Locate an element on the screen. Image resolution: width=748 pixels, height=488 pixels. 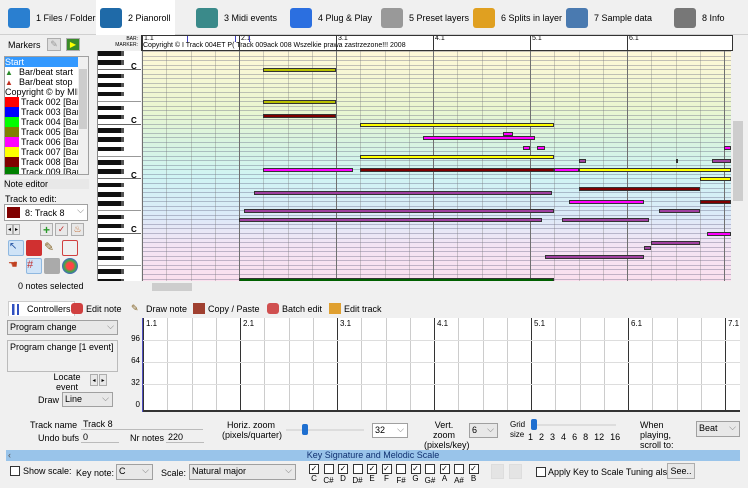
tab-info: 8 Info is located at coordinates (699, 18).